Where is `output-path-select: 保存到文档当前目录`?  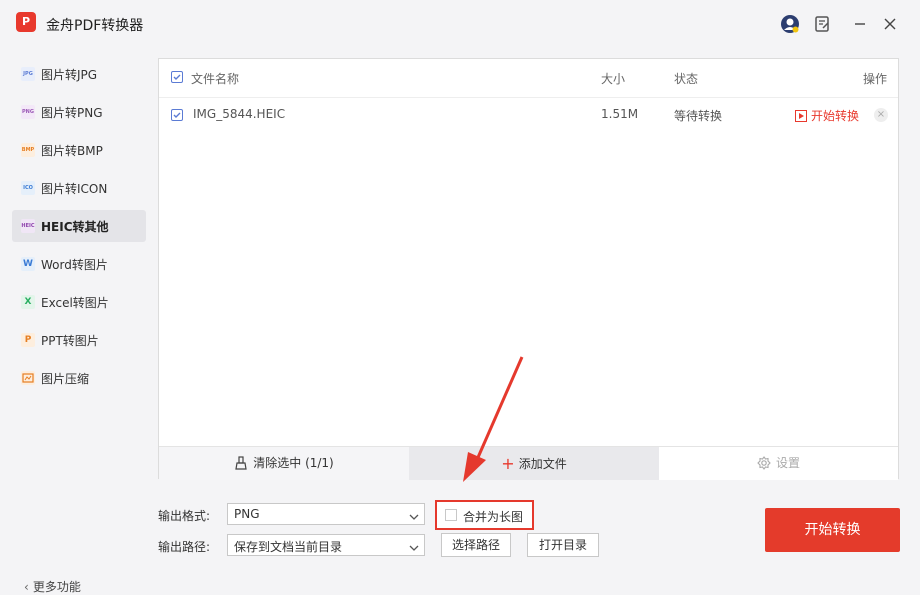
output-path-select: 保存到文档当前目录 is located at coordinates (326, 545).